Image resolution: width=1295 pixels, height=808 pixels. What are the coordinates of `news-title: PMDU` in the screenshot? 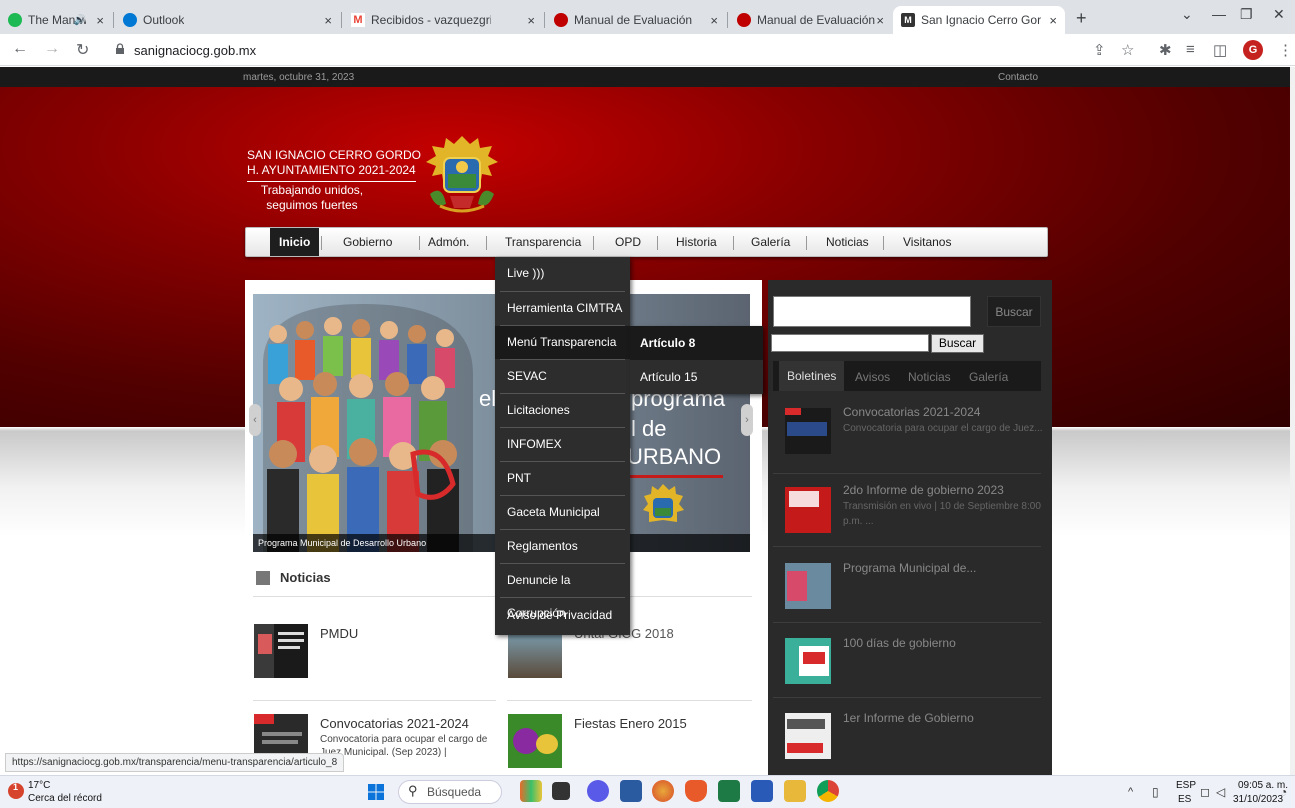 It's located at (339, 633).